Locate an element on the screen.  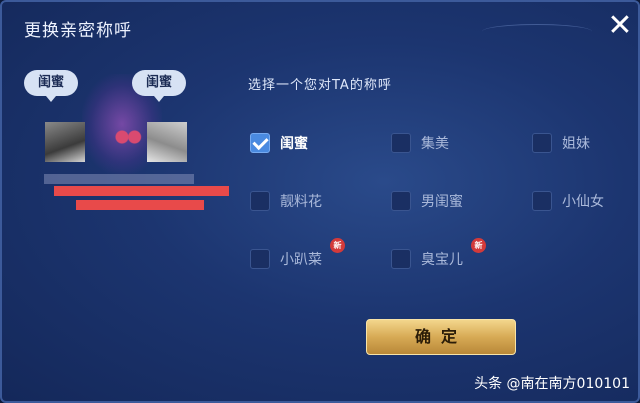
decorative-swirl is located at coordinates (537, 31).